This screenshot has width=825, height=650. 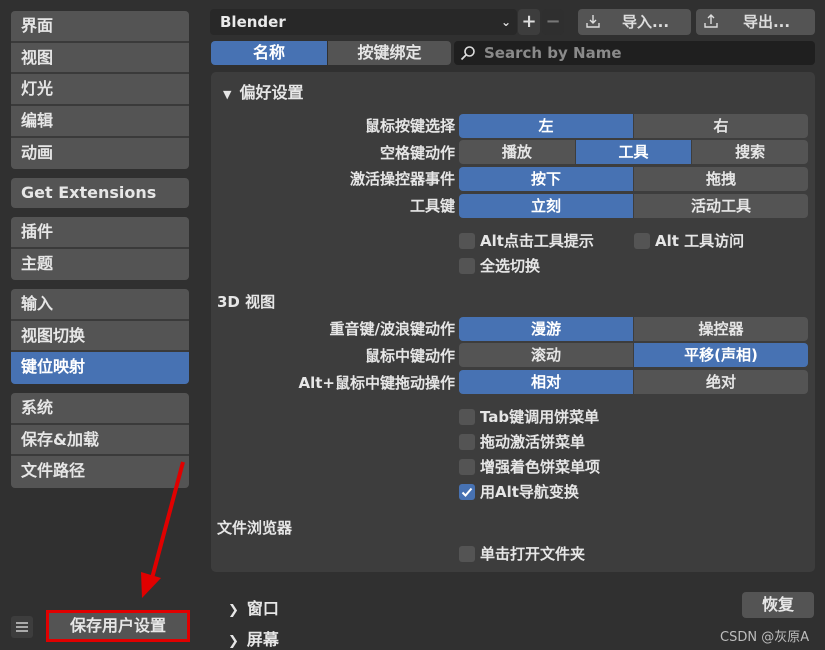 What do you see at coordinates (546, 206) in the screenshot?
I see `option-immediate: 立刻` at bounding box center [546, 206].